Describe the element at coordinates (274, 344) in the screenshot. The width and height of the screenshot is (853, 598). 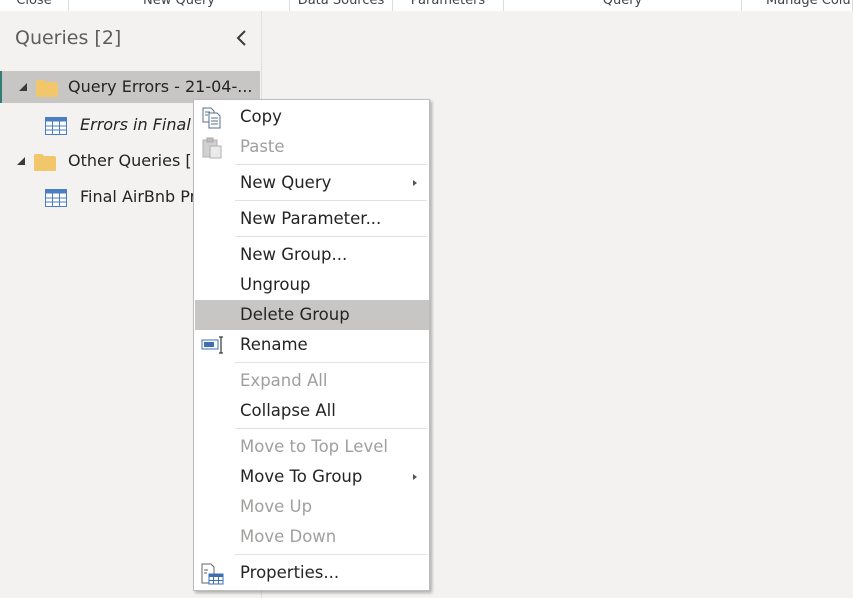
I see `menu-item-label: Rename` at that location.